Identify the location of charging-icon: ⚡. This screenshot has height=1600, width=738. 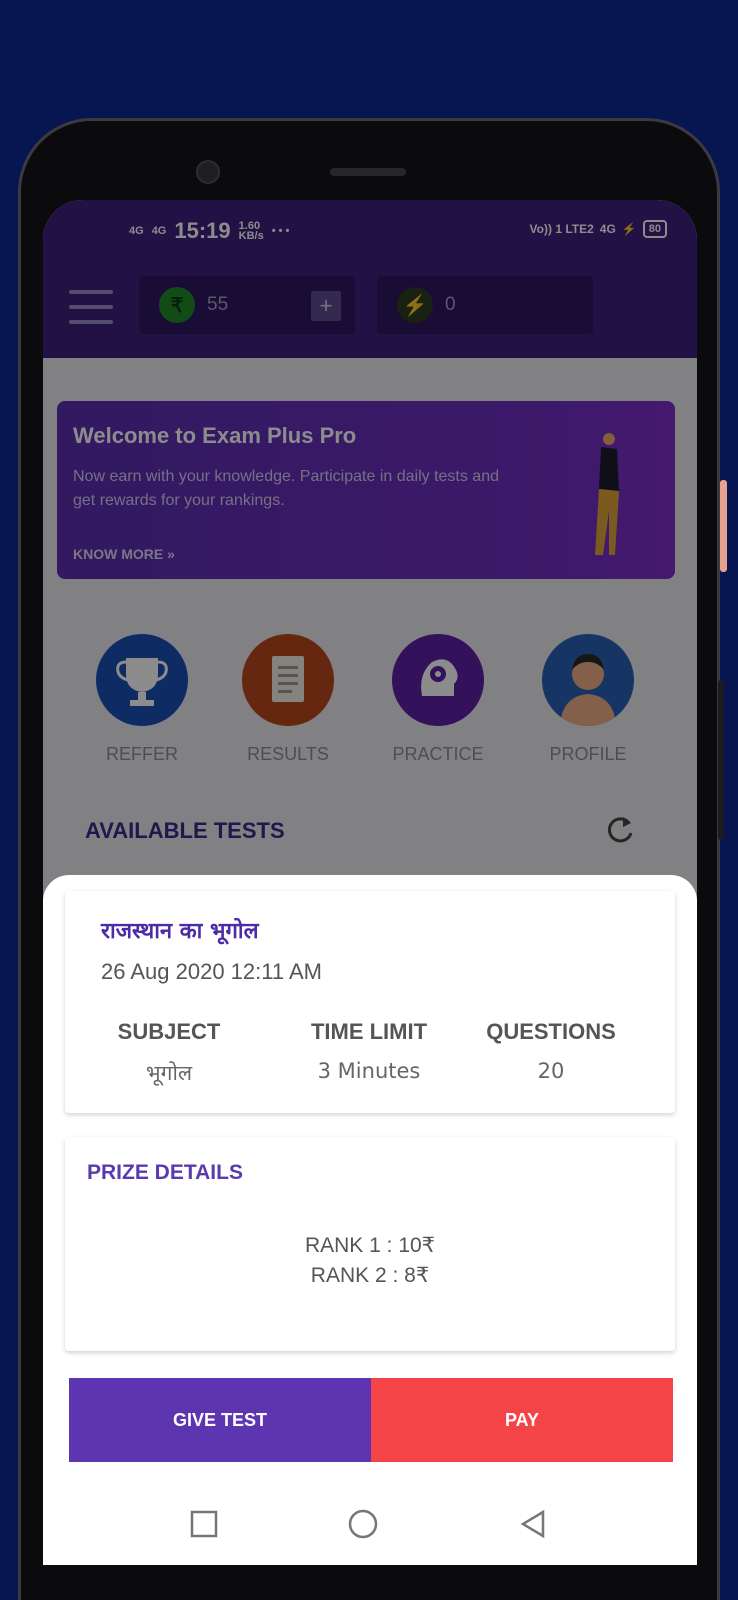
(629, 229).